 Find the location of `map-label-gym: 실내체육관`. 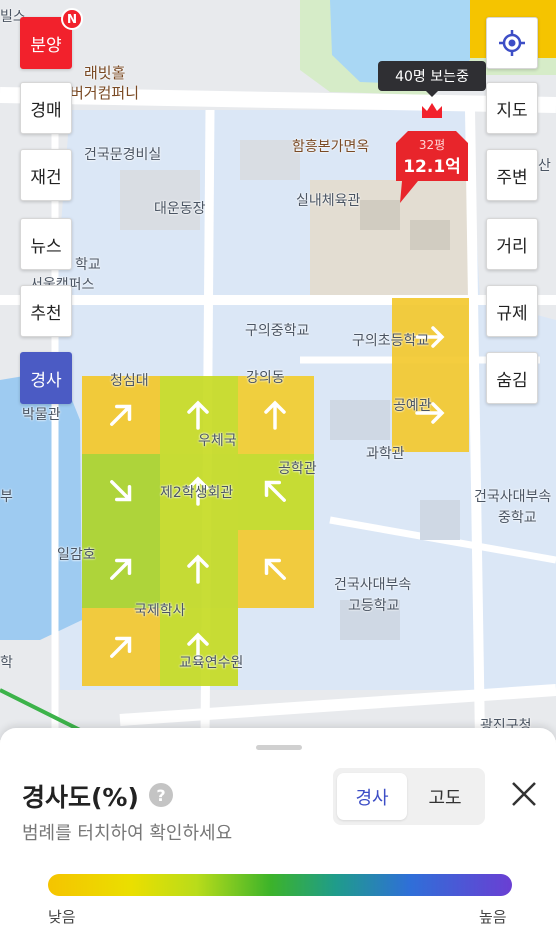

map-label-gym: 실내체육관 is located at coordinates (328, 201).